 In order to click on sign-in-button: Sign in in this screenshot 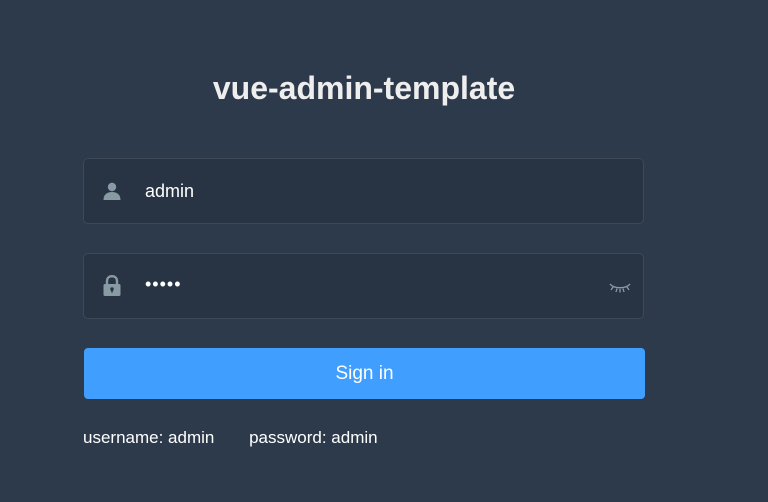, I will do `click(364, 373)`.